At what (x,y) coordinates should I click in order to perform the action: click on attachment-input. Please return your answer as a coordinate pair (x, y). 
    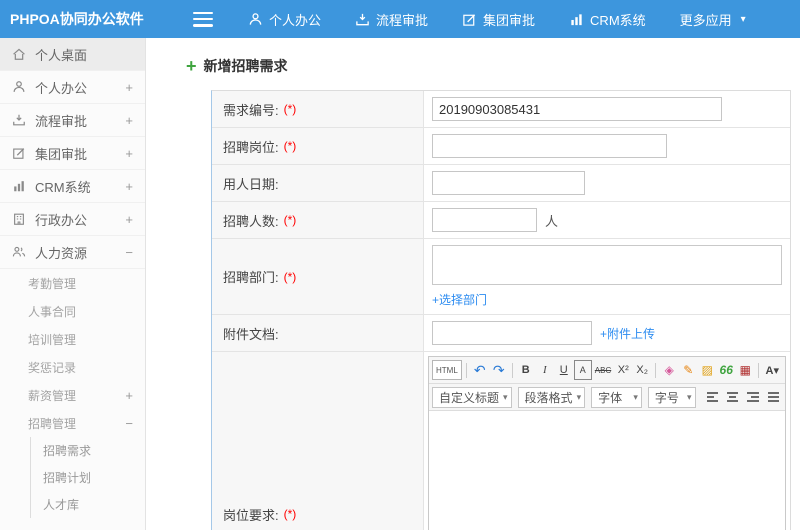
    Looking at the image, I should click on (512, 333).